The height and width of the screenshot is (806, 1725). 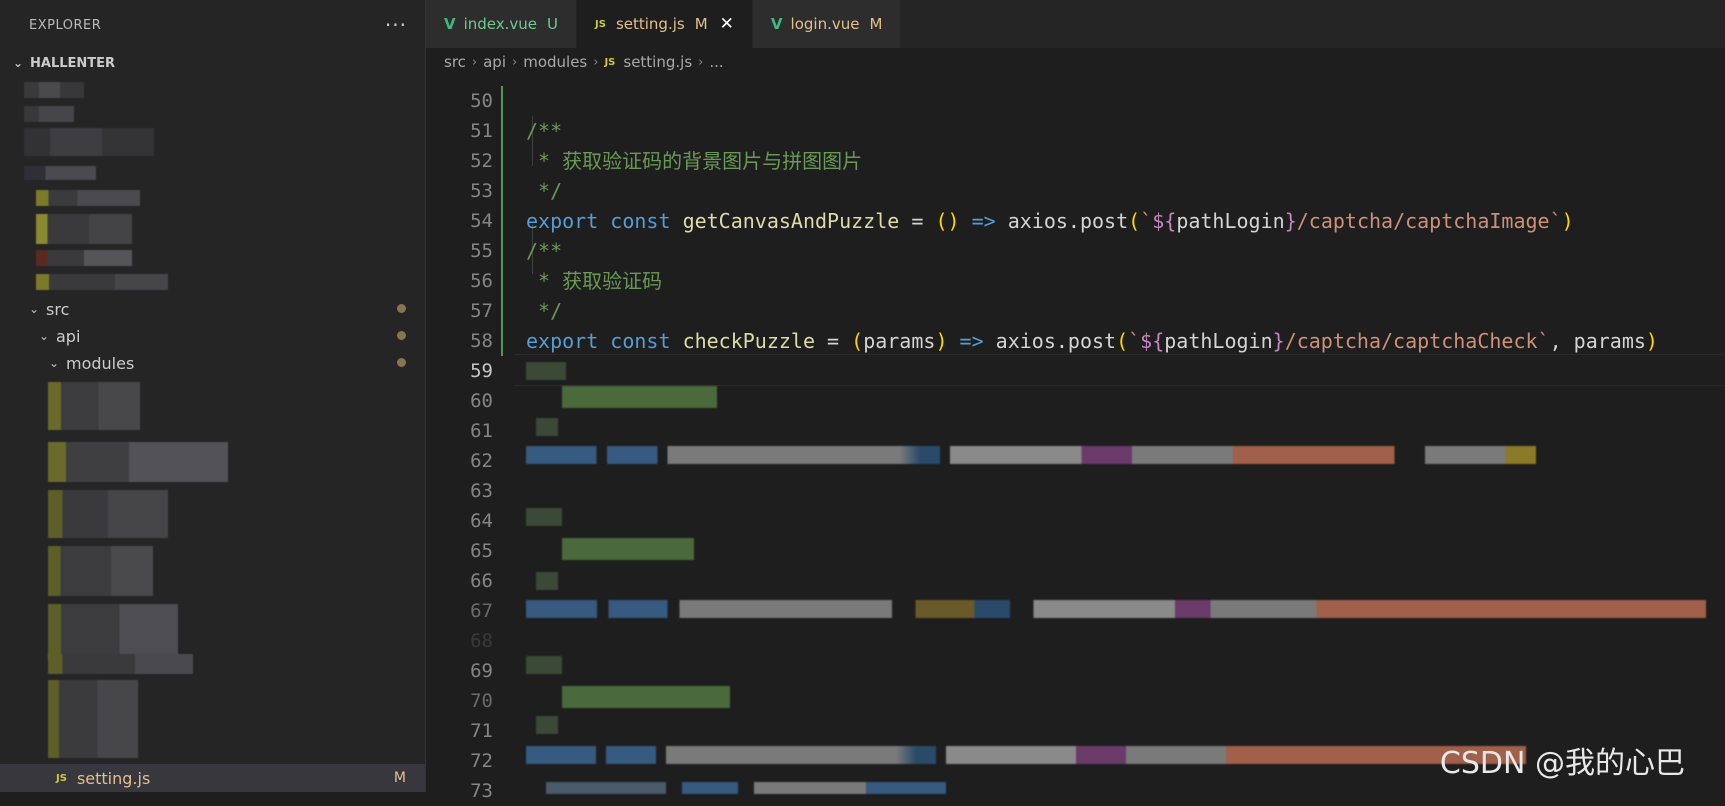 What do you see at coordinates (481, 251) in the screenshot?
I see `line-number: 55` at bounding box center [481, 251].